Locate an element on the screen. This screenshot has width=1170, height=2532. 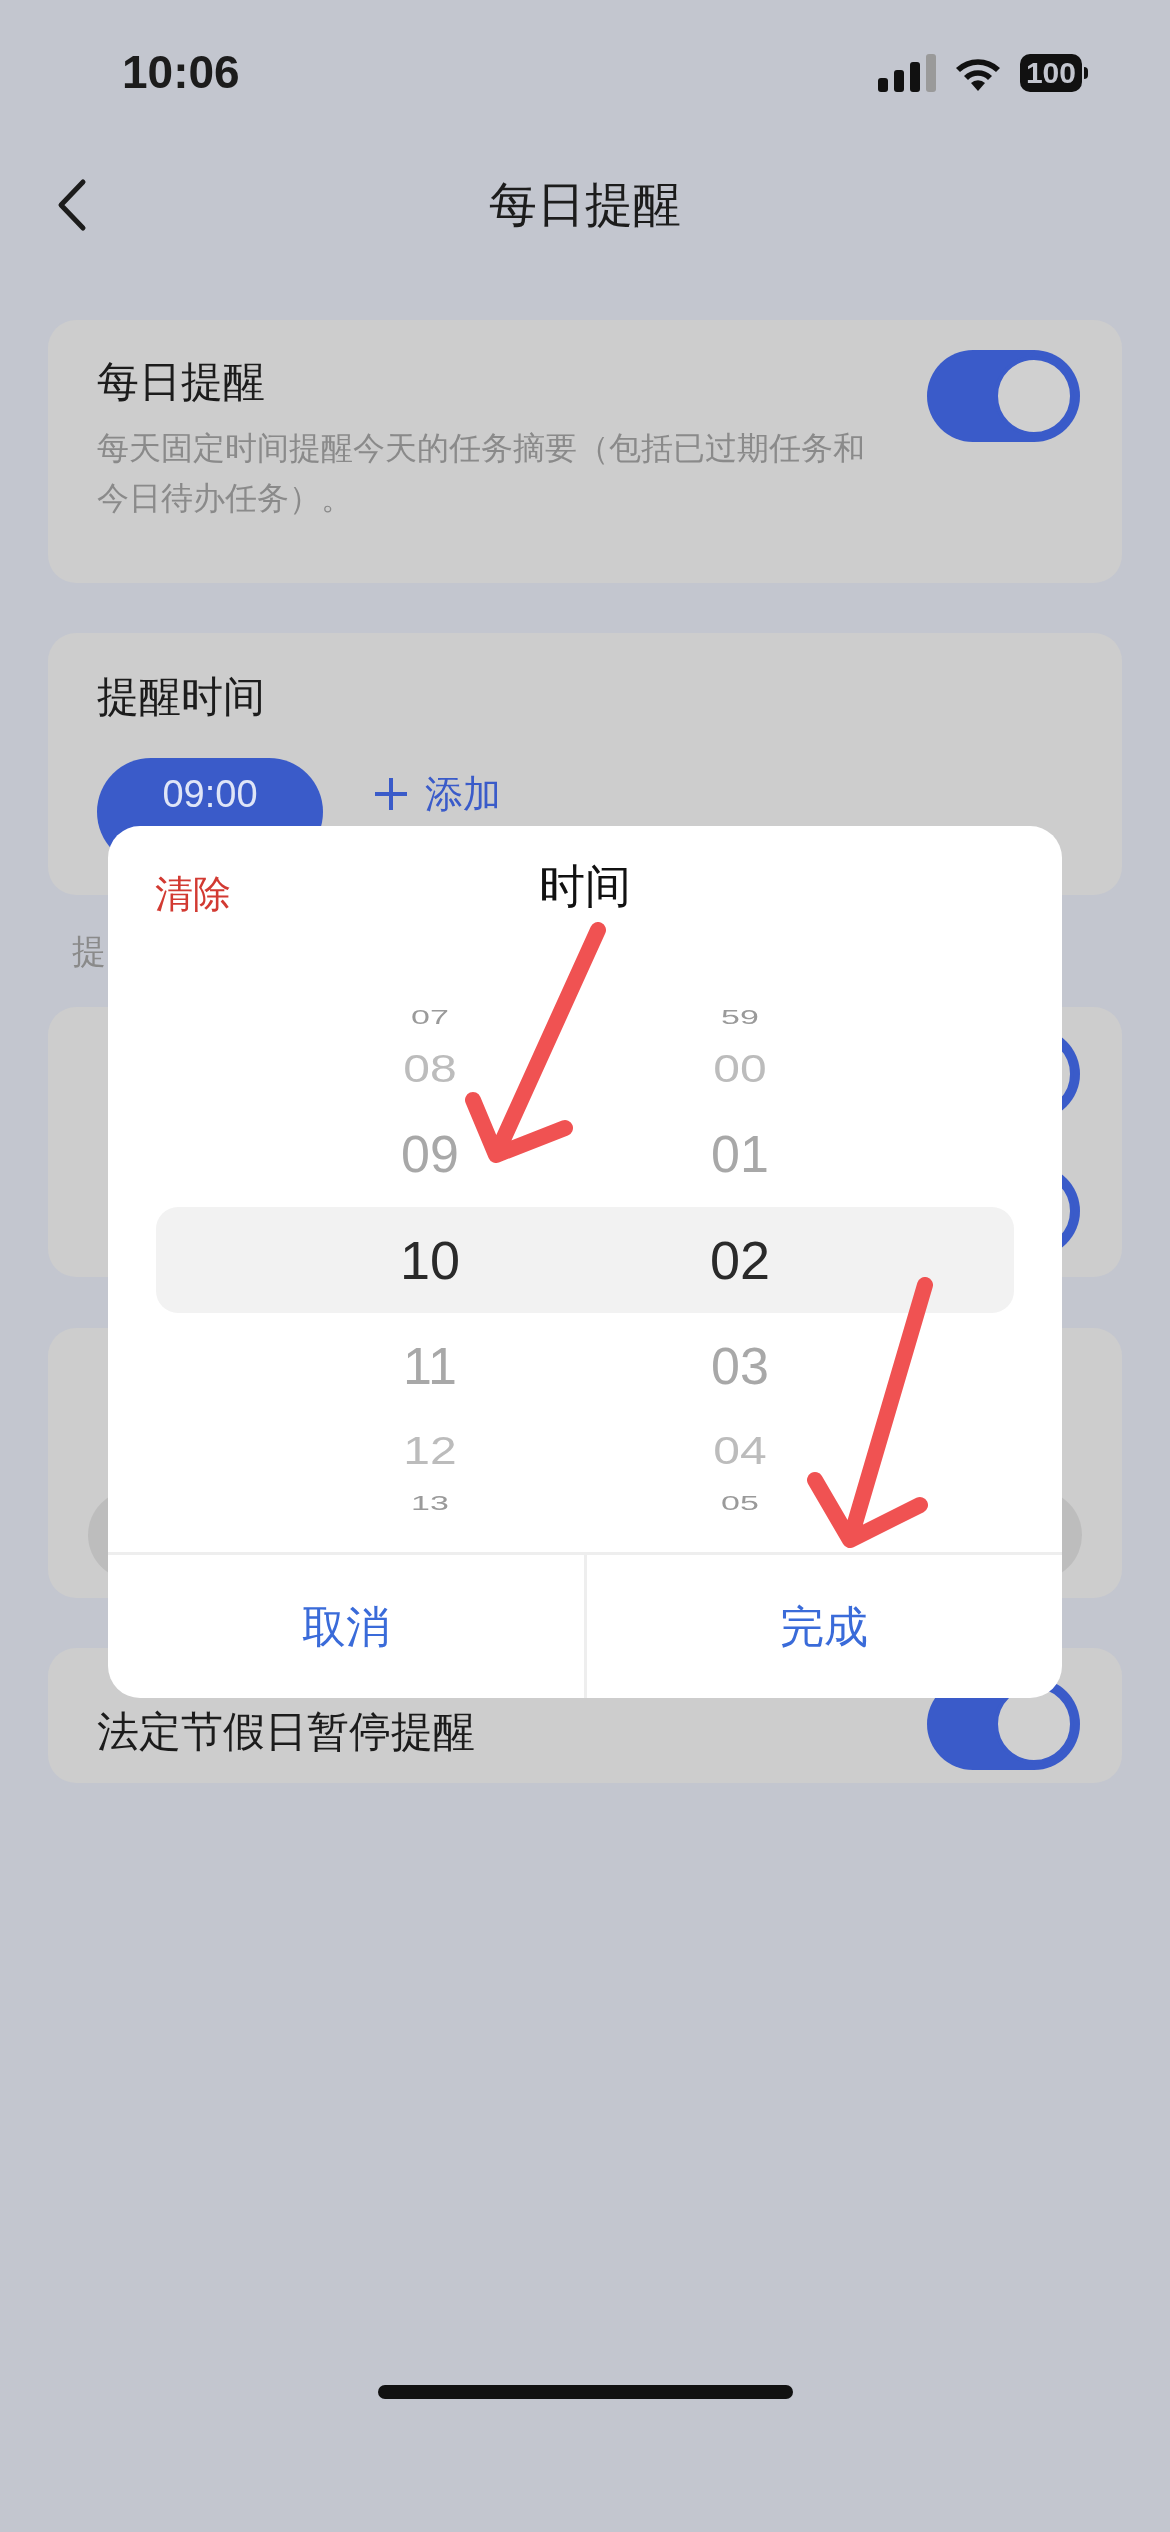
dialog-title: 时间 is located at coordinates (585, 886).